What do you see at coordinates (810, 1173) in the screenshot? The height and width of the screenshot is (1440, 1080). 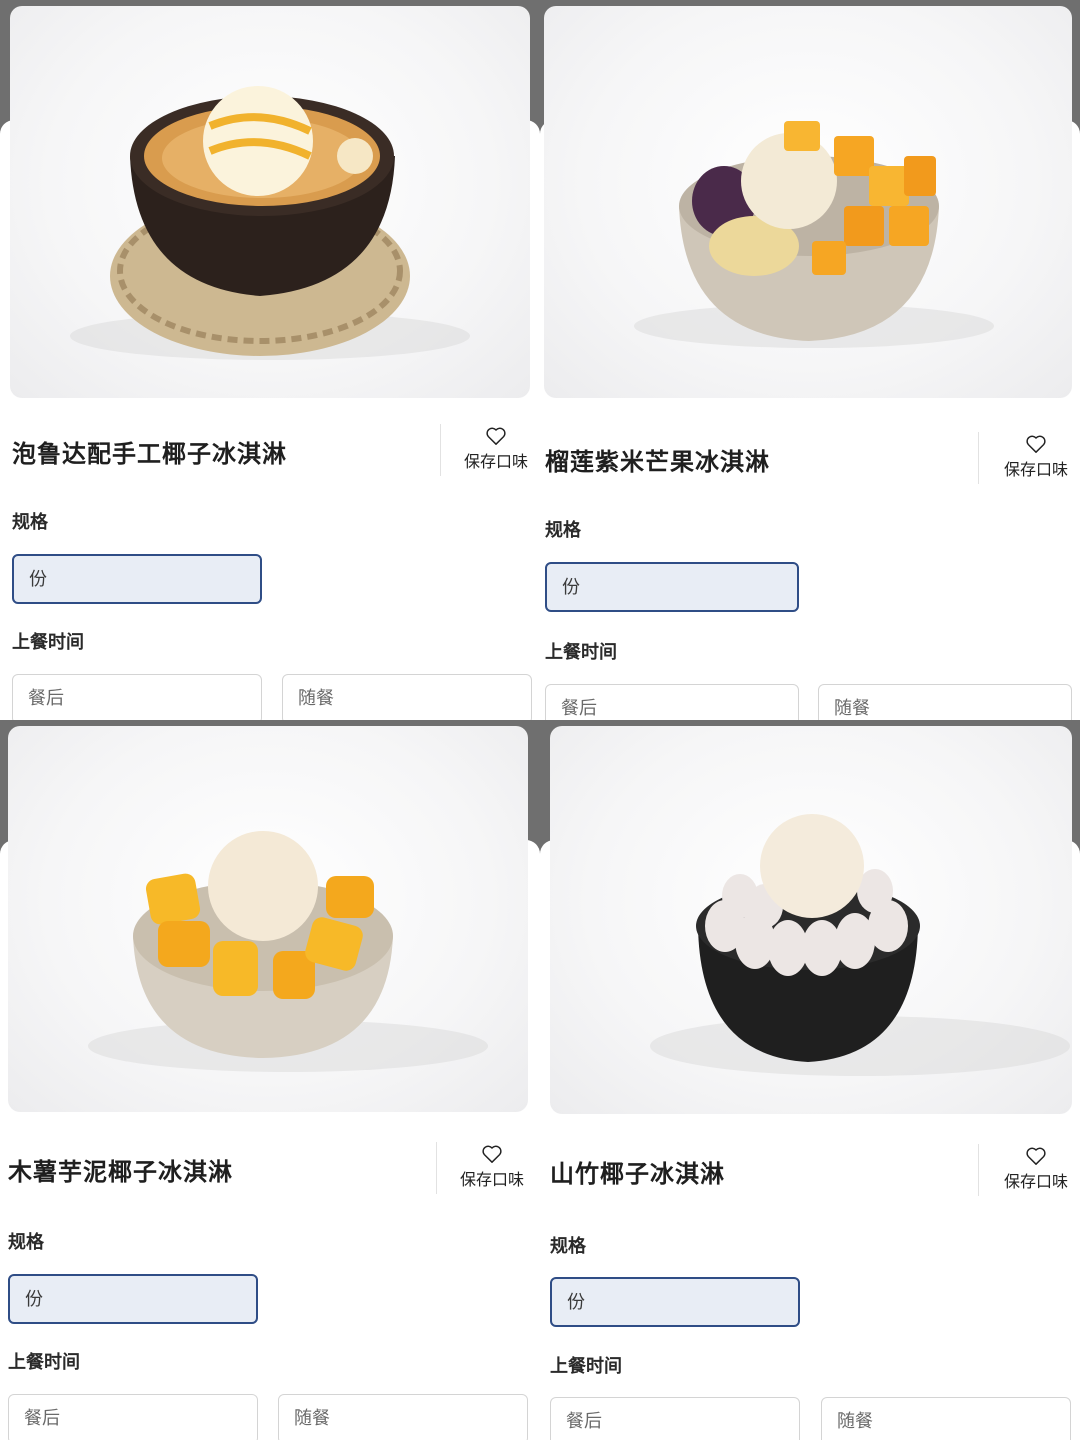 I see `title-row: 山竹椰子冰淇淋 保存口味` at bounding box center [810, 1173].